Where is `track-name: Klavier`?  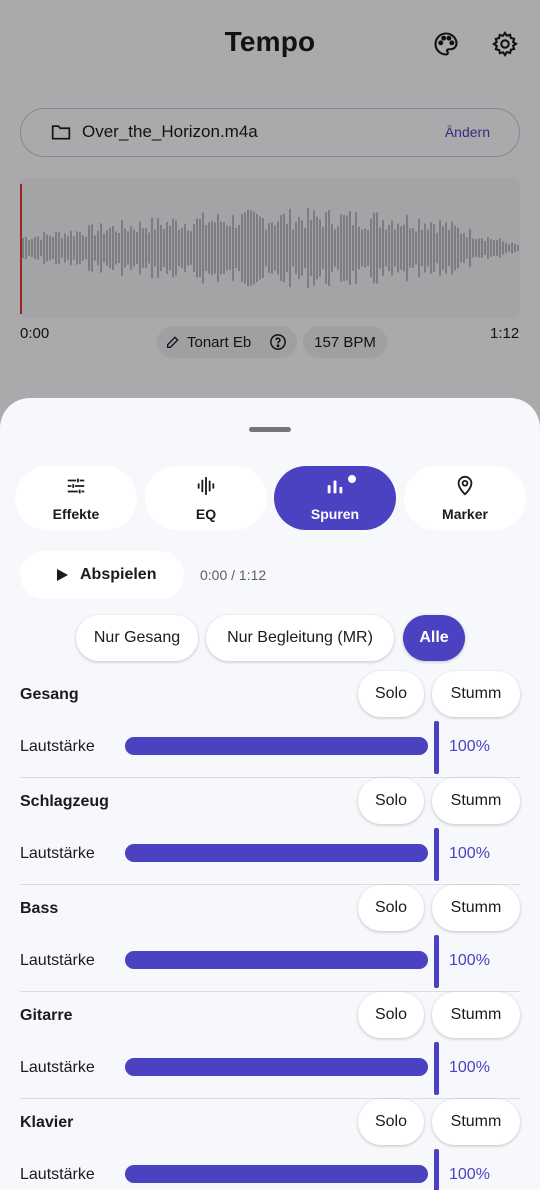
track-name: Klavier is located at coordinates (47, 1122).